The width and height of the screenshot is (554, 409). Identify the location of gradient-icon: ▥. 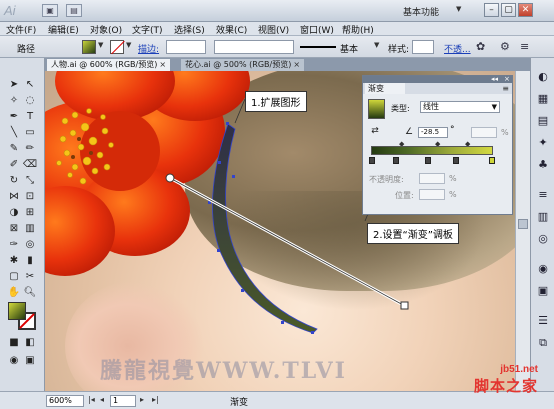
(543, 217).